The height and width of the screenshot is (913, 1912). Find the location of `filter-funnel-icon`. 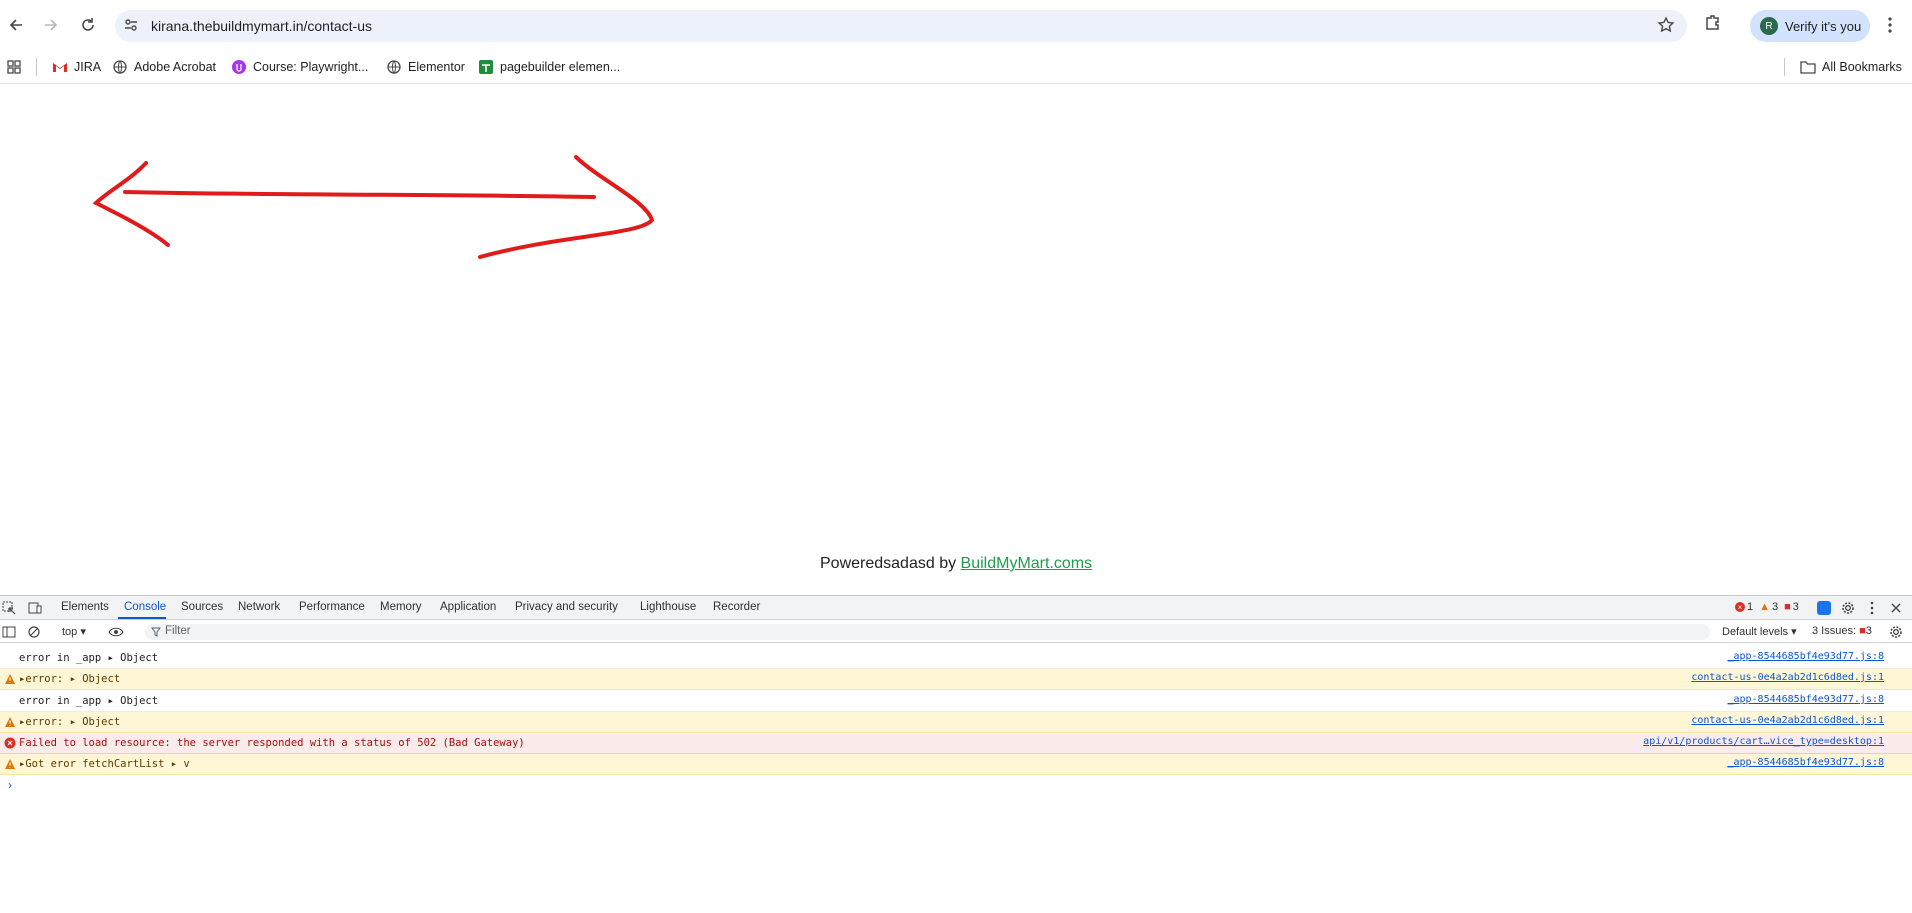

filter-funnel-icon is located at coordinates (156, 633).